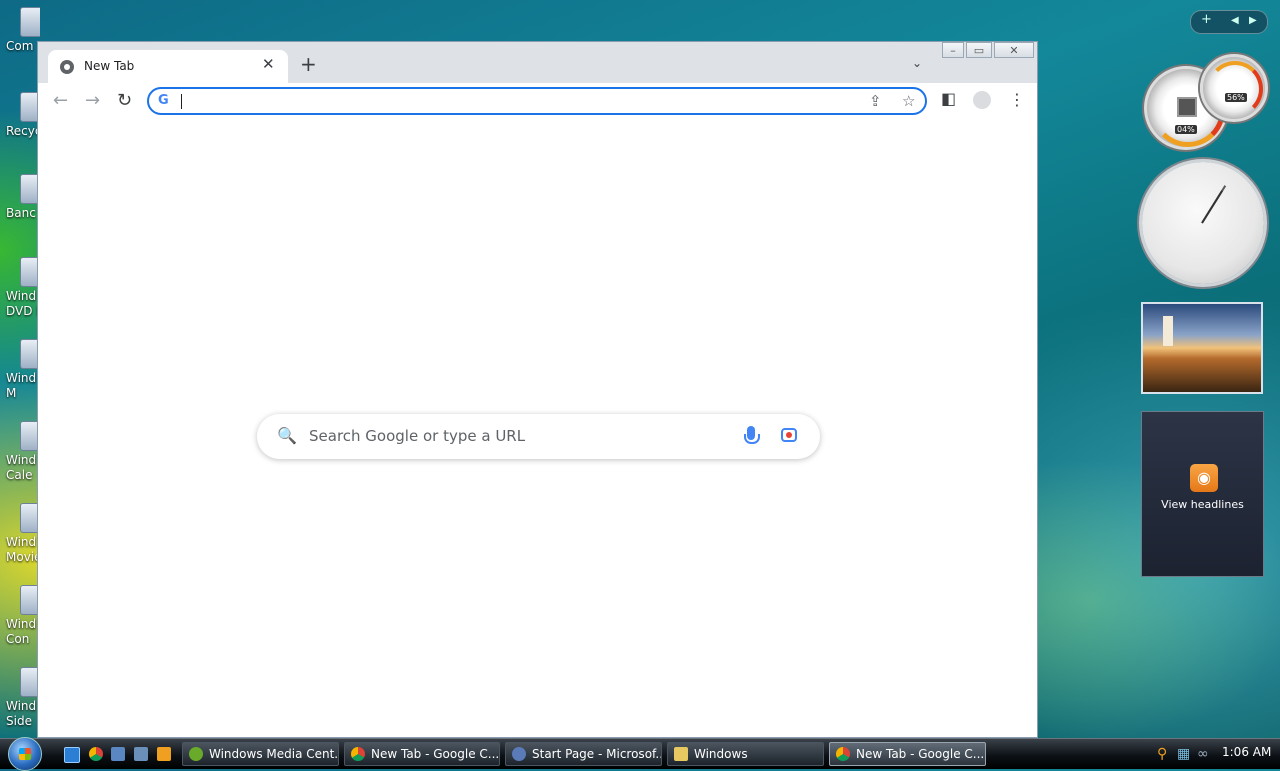 The width and height of the screenshot is (1280, 771). What do you see at coordinates (21, 713) in the screenshot?
I see `desktop-icon-label: Wind Side` at bounding box center [21, 713].